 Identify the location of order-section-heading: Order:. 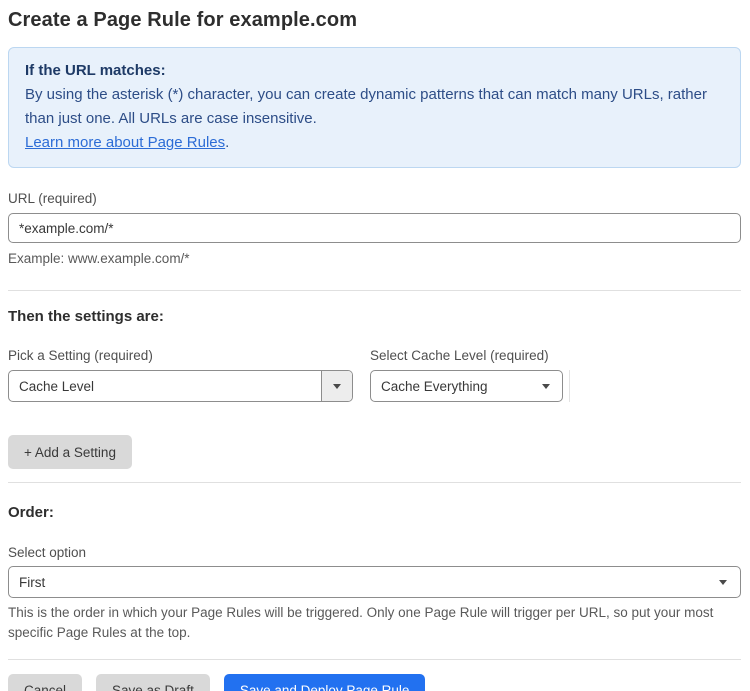
(31, 512).